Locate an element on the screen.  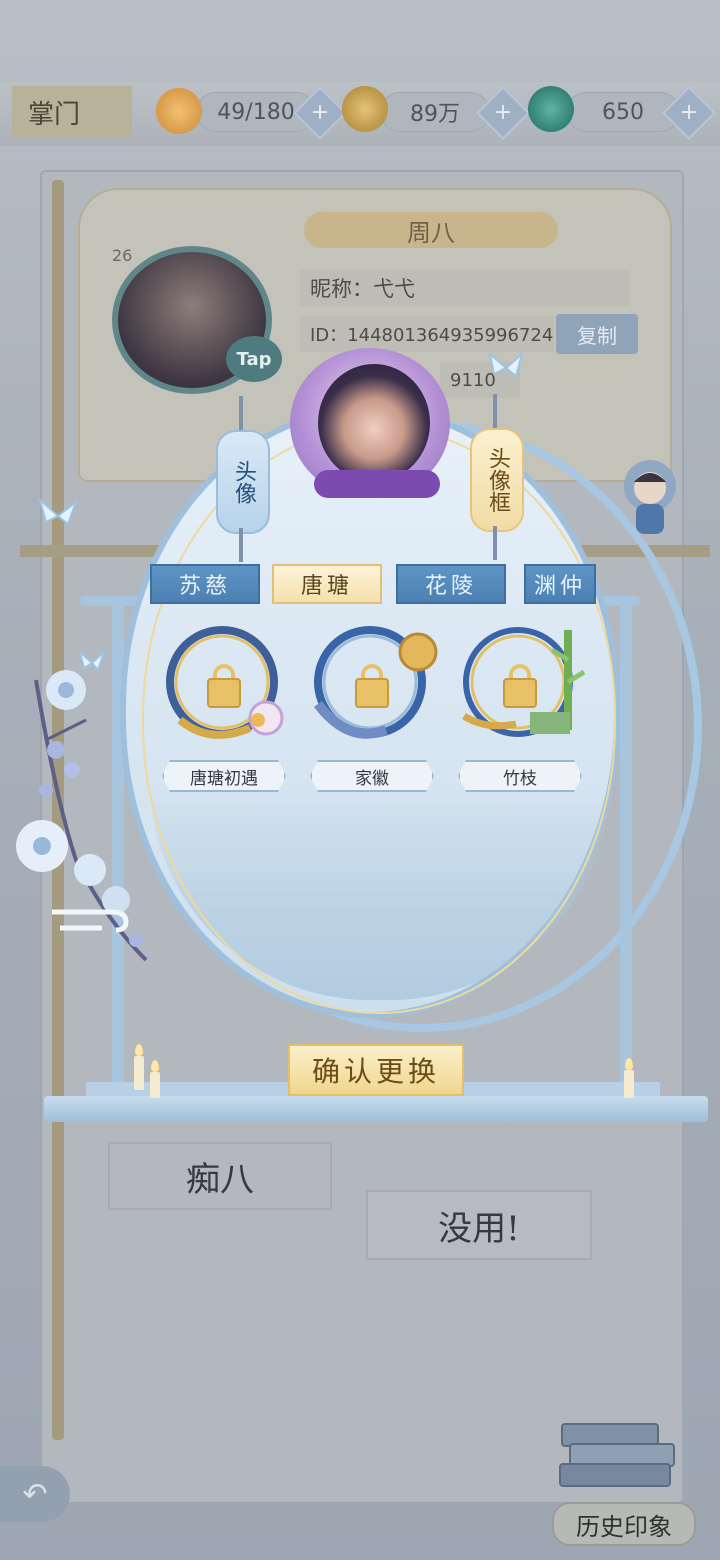
tab-avatar: 头像 is located at coordinates (243, 482).